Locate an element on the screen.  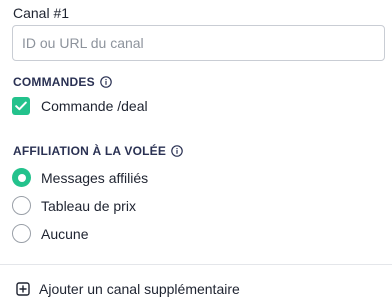
add-channel-label: Ajouter un canal supplémentaire is located at coordinates (139, 289).